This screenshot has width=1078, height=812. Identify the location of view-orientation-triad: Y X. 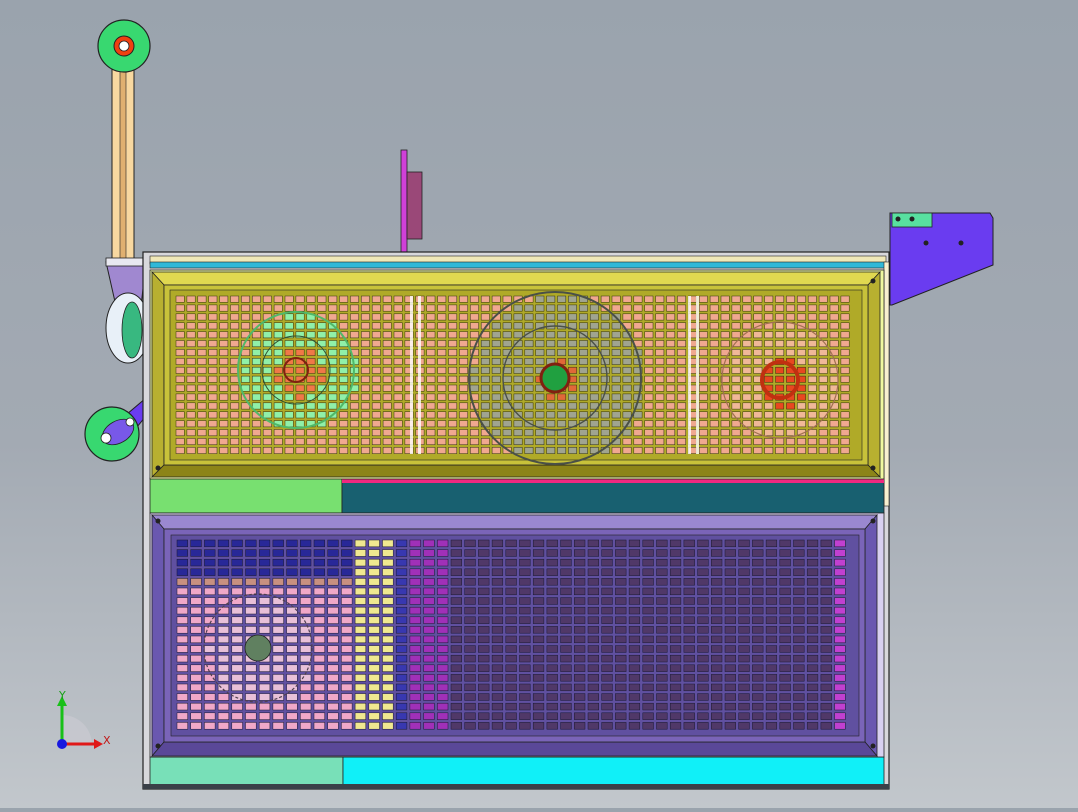
(84, 719).